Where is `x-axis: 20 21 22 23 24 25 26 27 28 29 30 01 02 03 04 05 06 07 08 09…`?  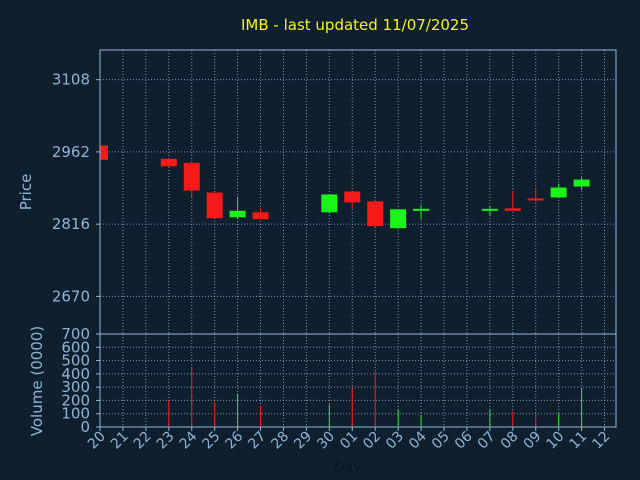
x-axis: 20 21 22 23 24 25 26 27 28 29 30 01 02 03 04 05 06 07 08 09… is located at coordinates (349, 439).